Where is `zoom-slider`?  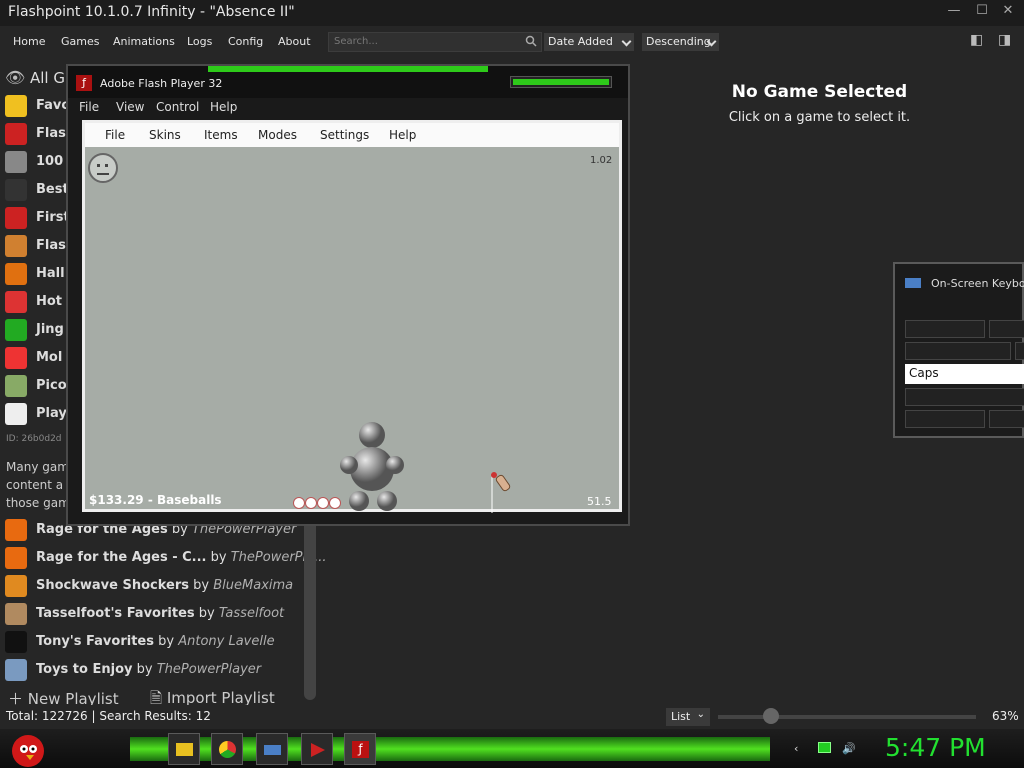
zoom-slider is located at coordinates (847, 717).